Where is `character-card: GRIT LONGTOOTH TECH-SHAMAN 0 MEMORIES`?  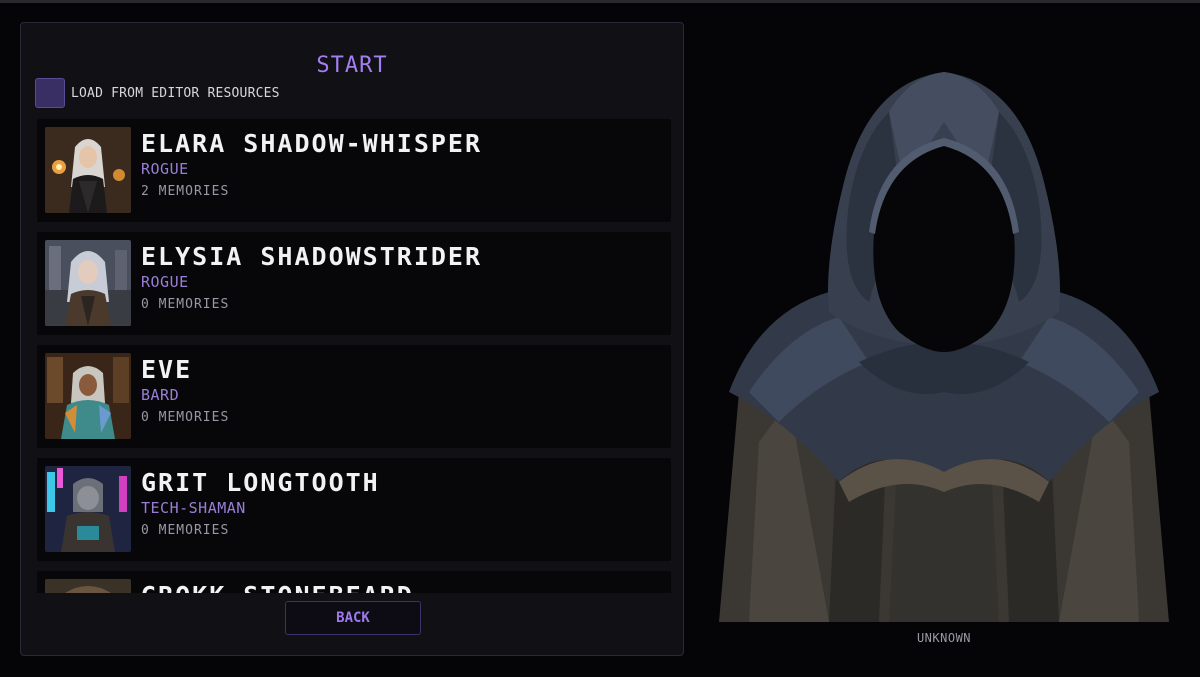
character-card: GRIT LONGTOOTH TECH-SHAMAN 0 MEMORIES is located at coordinates (354, 509).